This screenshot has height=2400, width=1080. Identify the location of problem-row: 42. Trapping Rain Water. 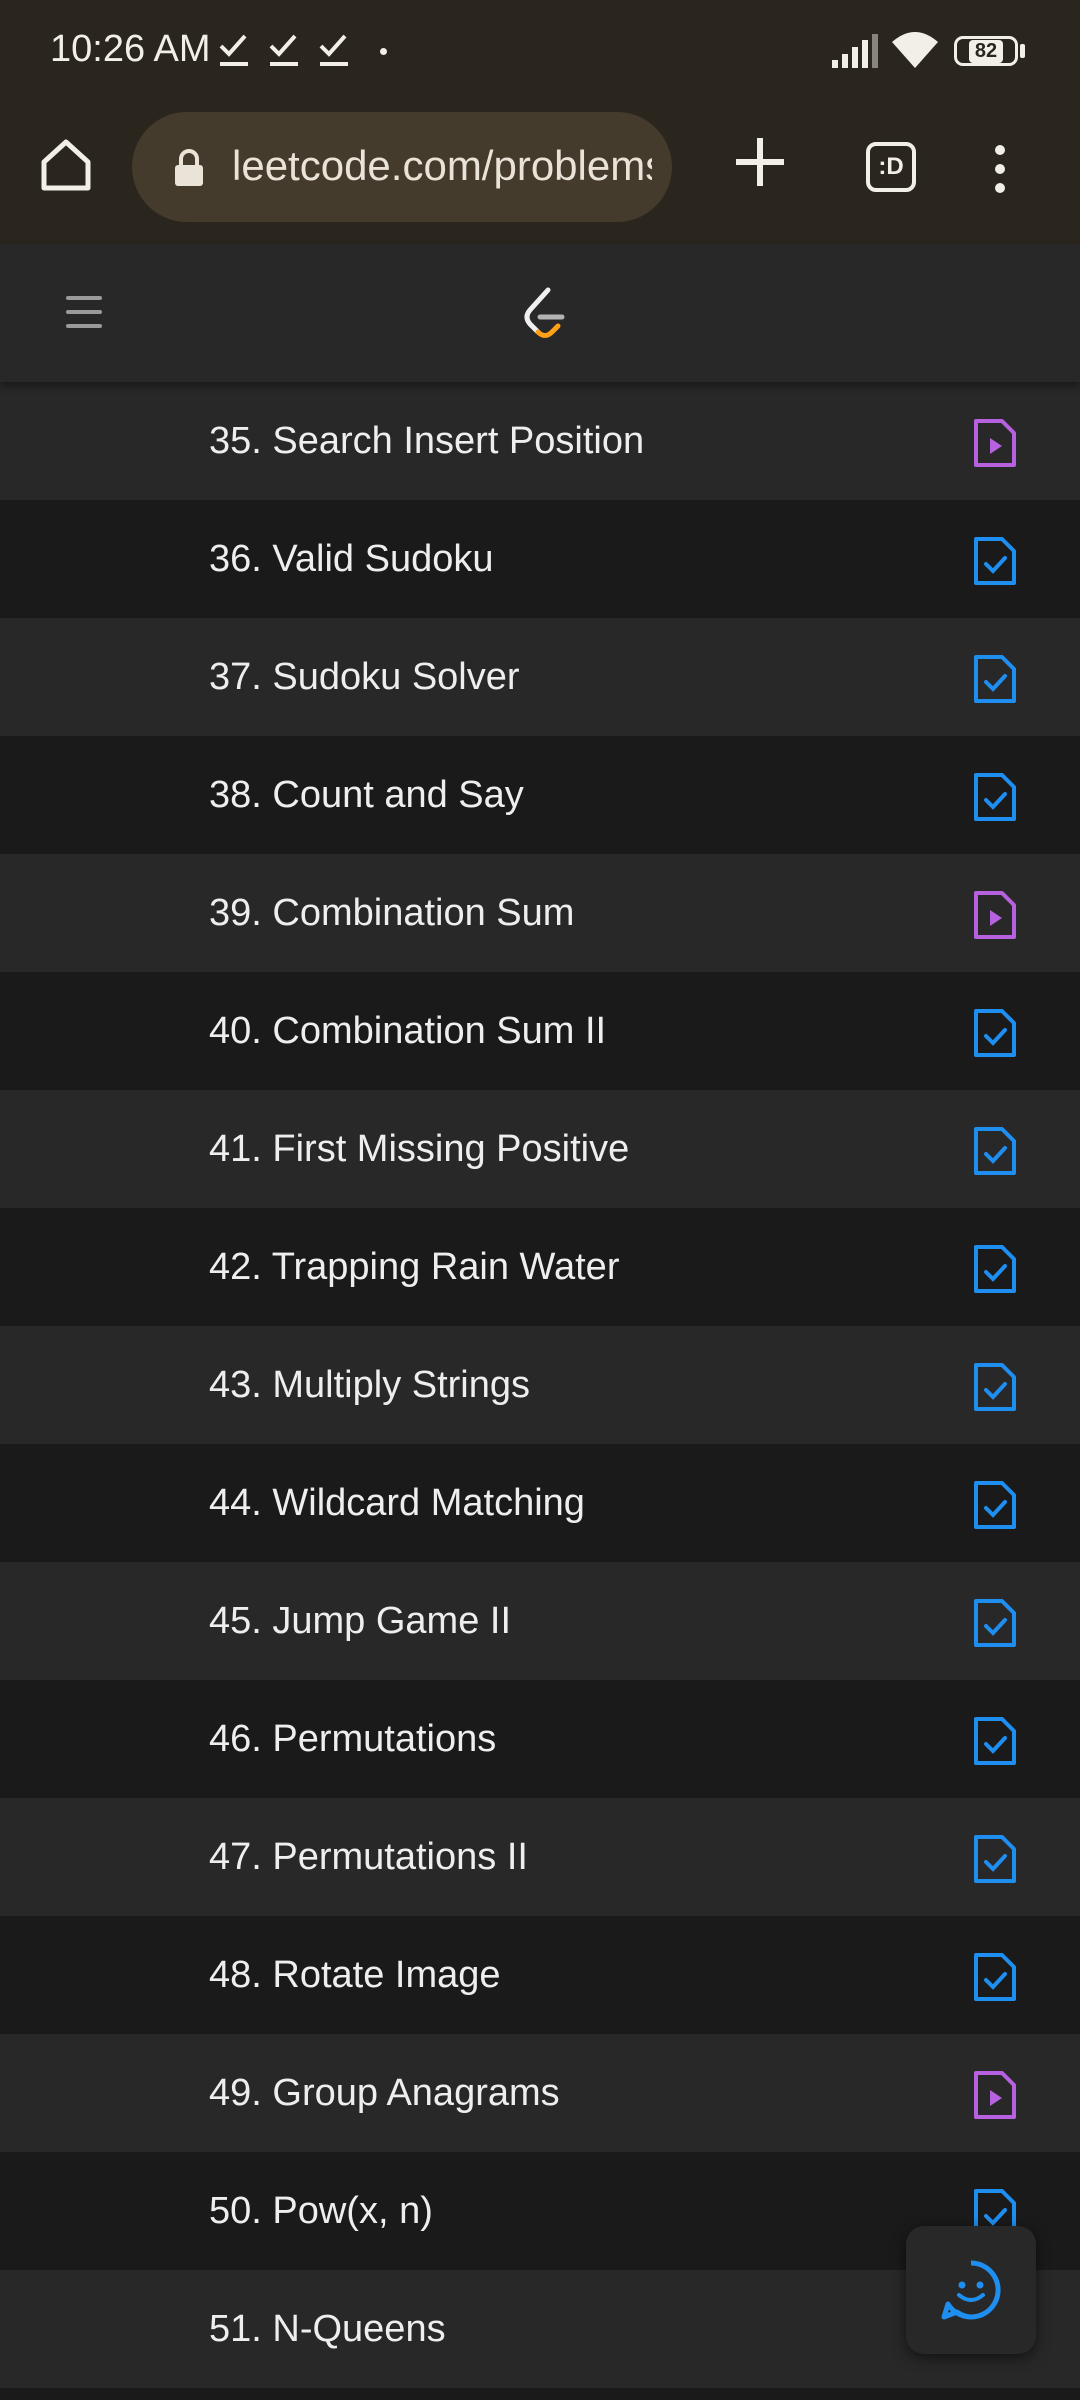
(540, 1267).